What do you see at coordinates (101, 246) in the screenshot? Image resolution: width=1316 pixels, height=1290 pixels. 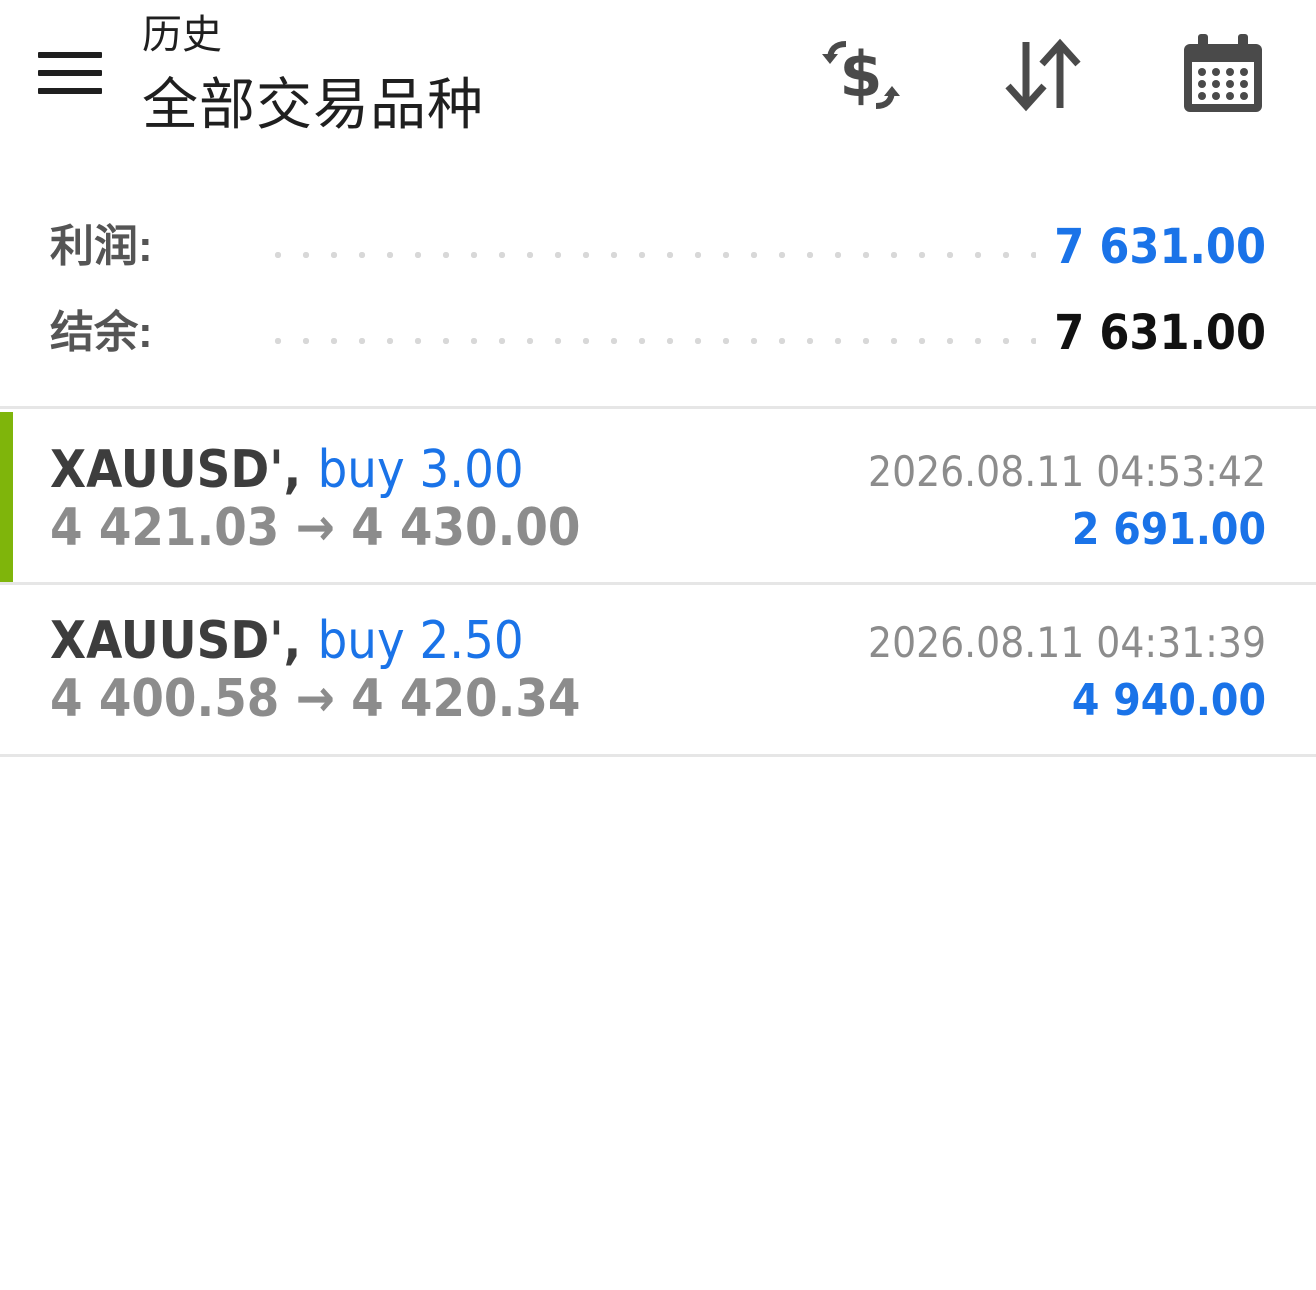 I see `profit-label: 利润:` at bounding box center [101, 246].